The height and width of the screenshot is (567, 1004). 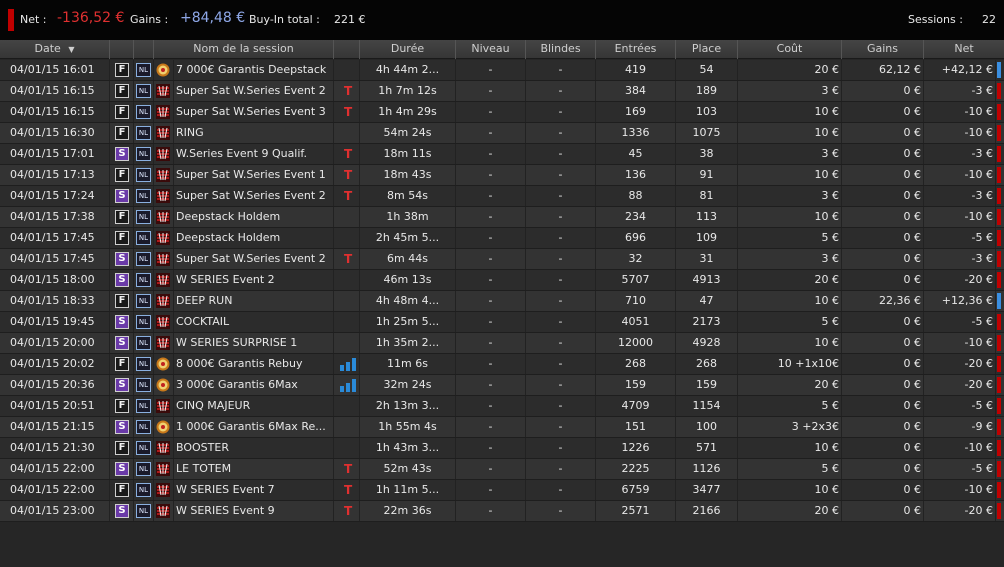 I want to click on cell-gains: 62,12 €, so click(x=883, y=70).